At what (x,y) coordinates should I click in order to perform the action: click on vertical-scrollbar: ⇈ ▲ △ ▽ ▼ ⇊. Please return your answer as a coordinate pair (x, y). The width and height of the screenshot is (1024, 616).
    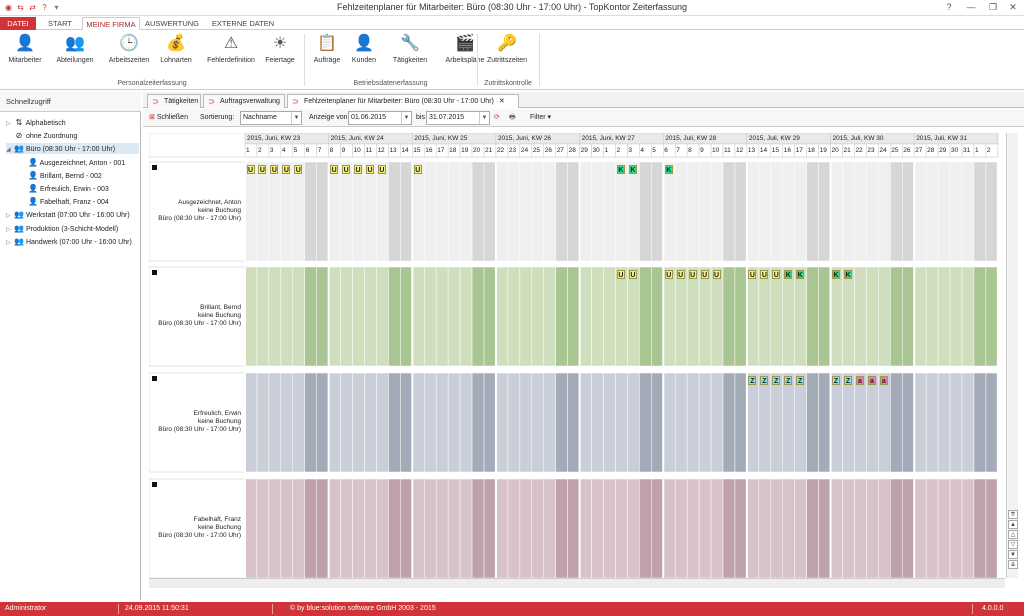
    Looking at the image, I should click on (1012, 355).